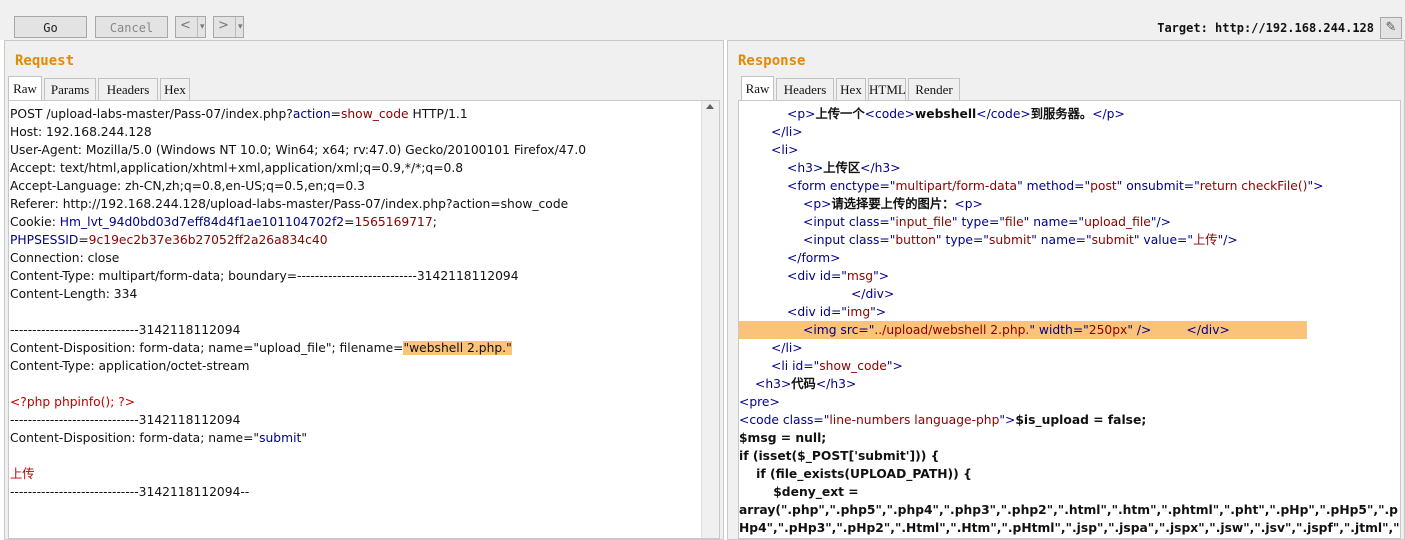  I want to click on tab-params: Params, so click(70, 89).